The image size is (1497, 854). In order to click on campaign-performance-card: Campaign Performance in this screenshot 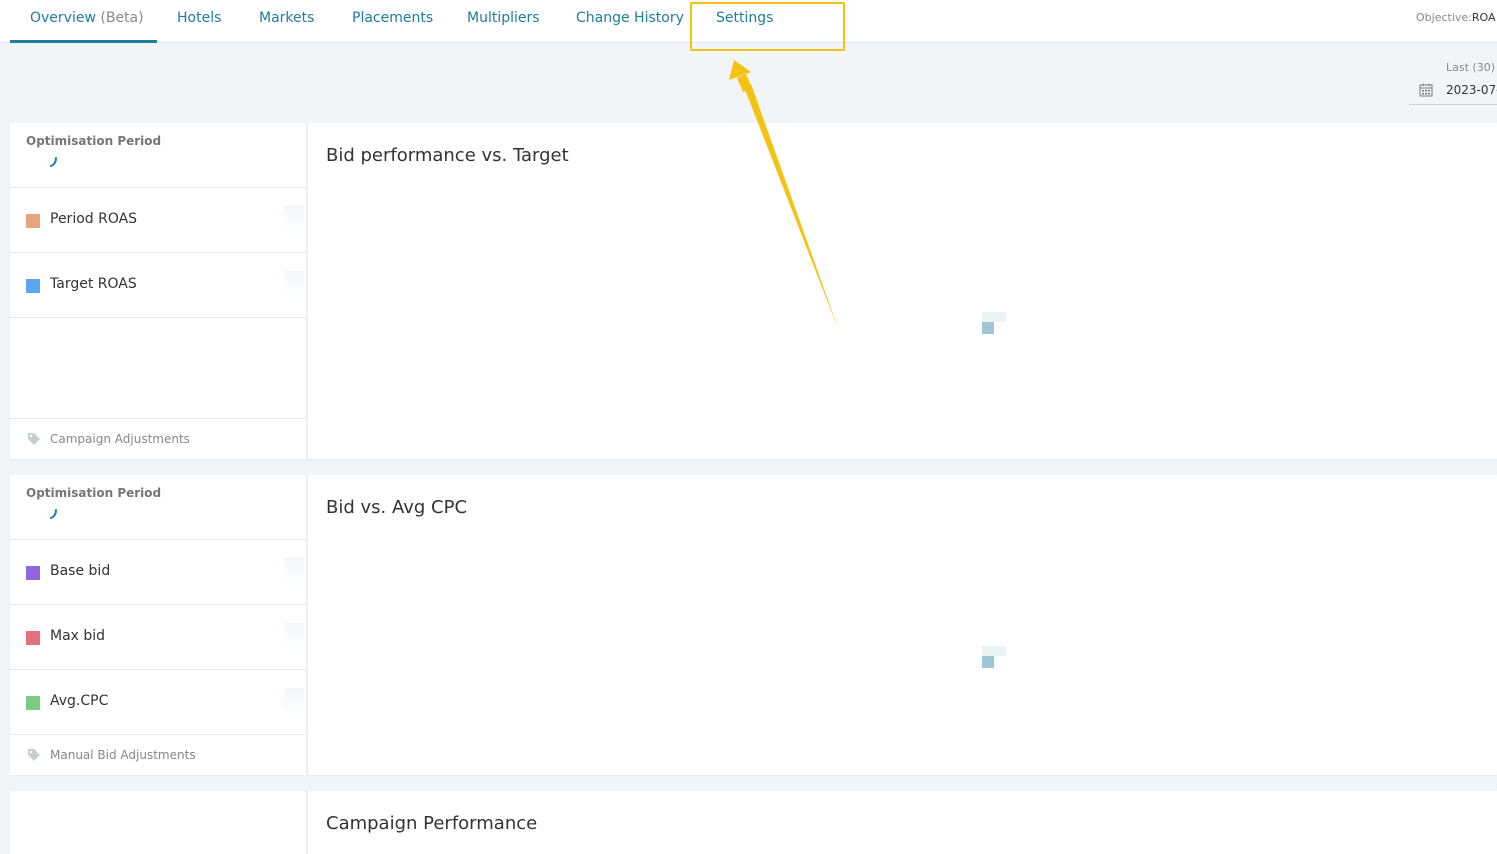, I will do `click(753, 822)`.